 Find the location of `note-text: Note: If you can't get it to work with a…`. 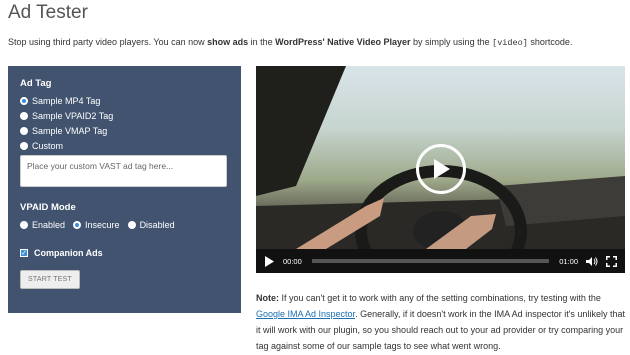

note-text: Note: If you can't get it to work with a… is located at coordinates (441, 322).